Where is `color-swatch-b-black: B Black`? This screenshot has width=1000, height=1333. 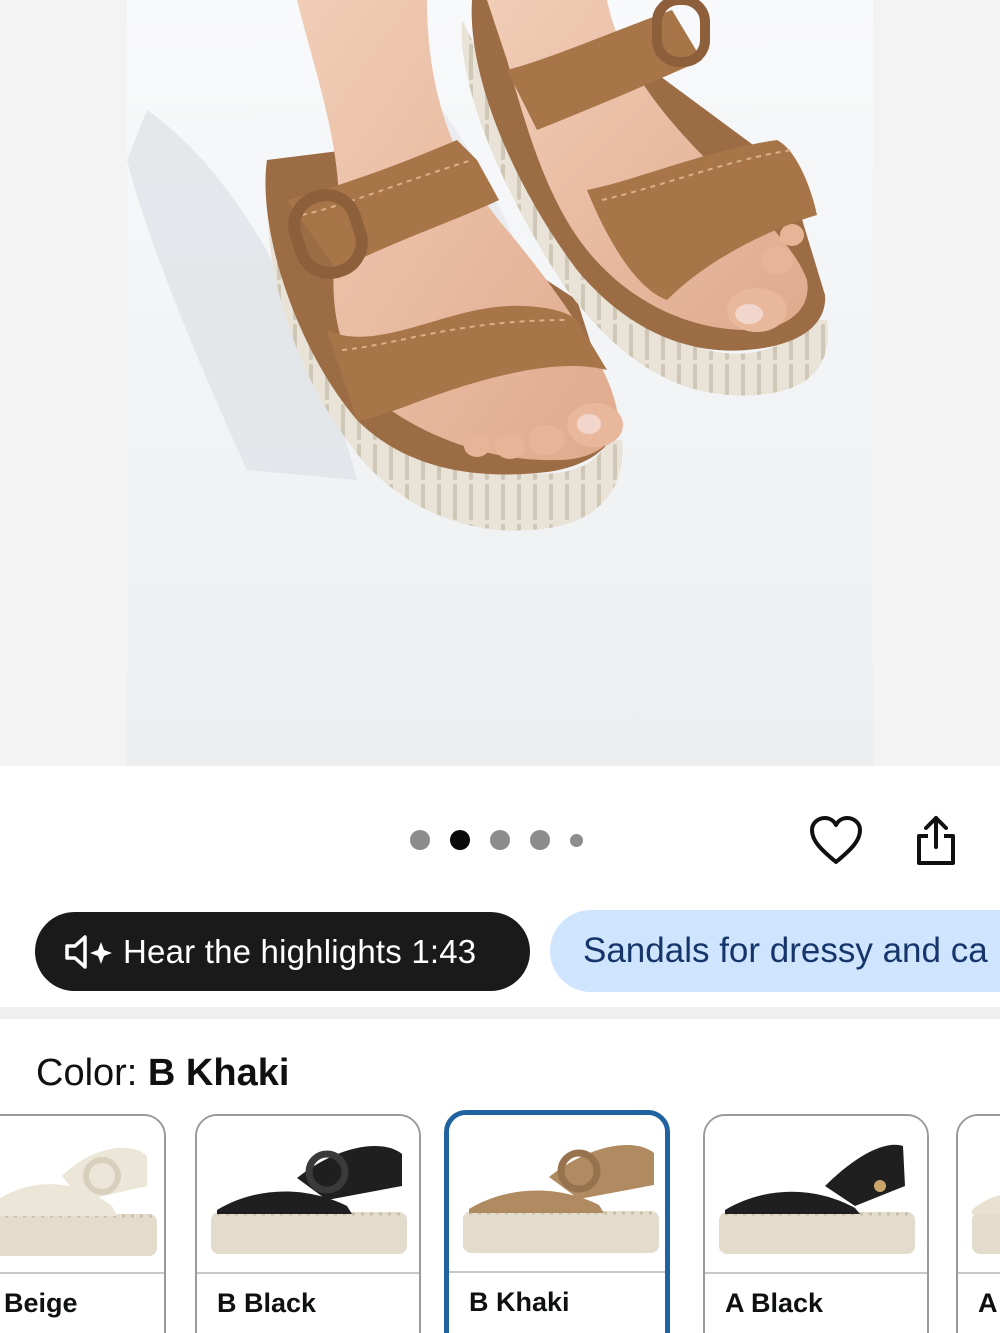
color-swatch-b-black: B Black is located at coordinates (308, 1223).